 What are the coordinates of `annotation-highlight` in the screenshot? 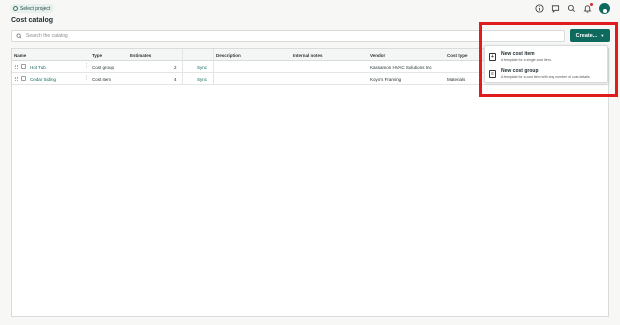 It's located at (548, 59).